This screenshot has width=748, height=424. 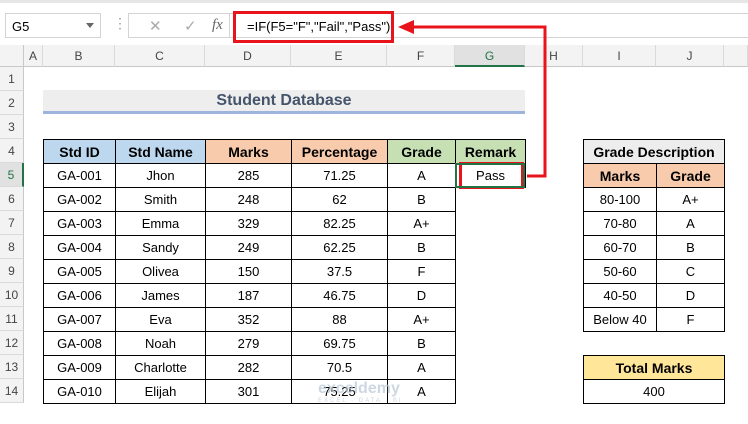 I want to click on arrow-connector, so click(x=472, y=99).